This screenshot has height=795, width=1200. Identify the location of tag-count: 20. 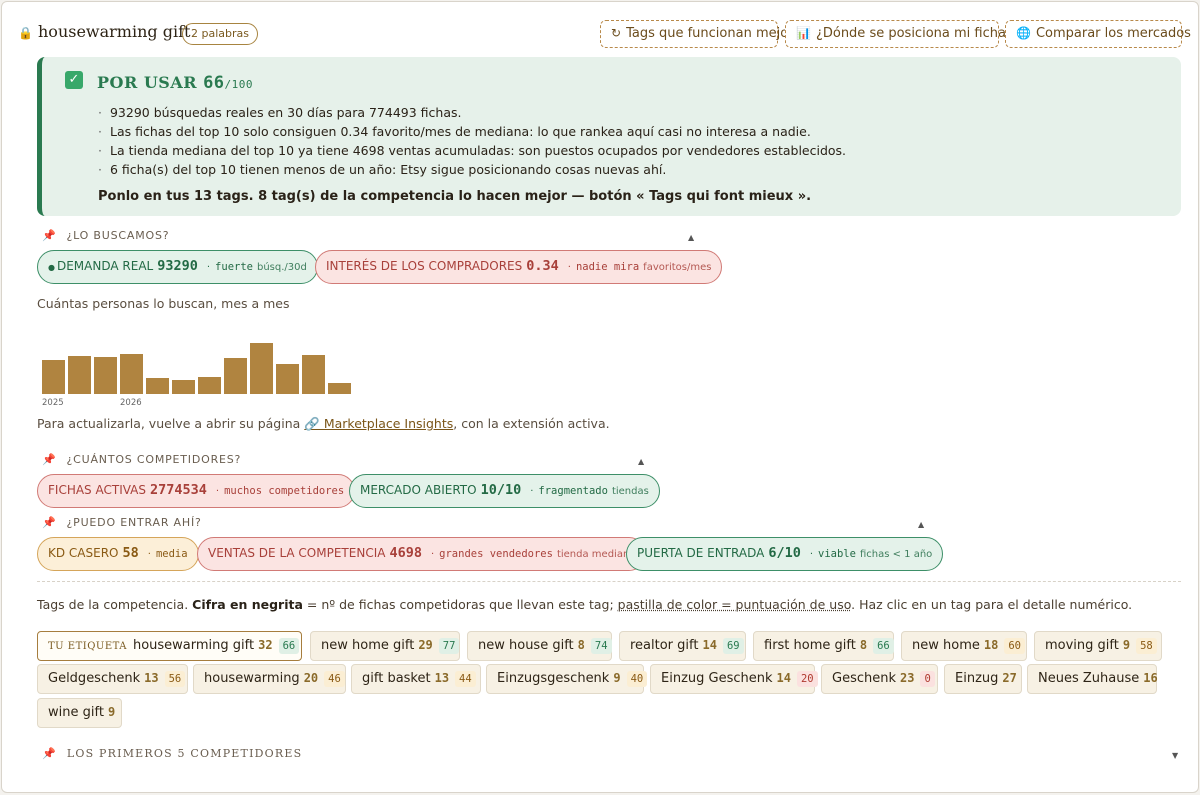
(311, 678).